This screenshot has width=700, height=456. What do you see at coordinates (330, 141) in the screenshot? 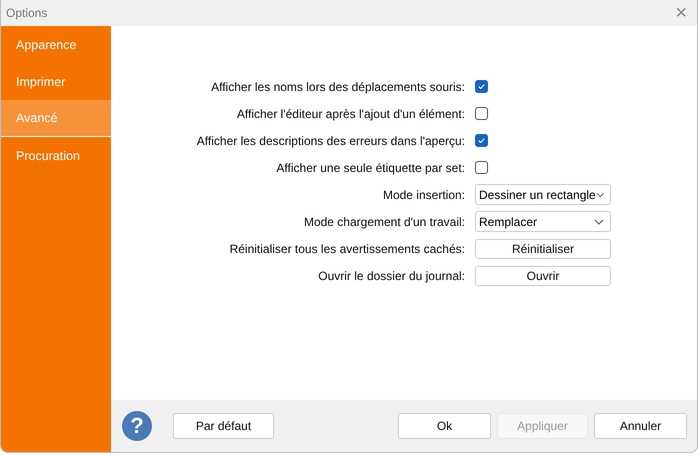
I see `setting-label: Afficher les descriptions des erreurs dans l'aperçu:` at bounding box center [330, 141].